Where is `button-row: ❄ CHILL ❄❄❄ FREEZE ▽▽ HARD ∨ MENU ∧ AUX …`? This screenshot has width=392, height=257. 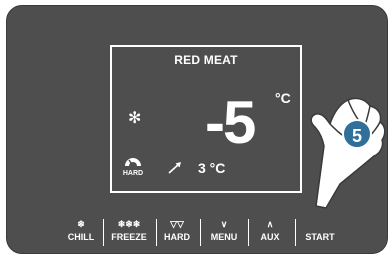 button-row: ❄ CHILL ❄❄❄ FREEZE ▽▽ HARD ∨ MENU ∧ AUX … is located at coordinates (197, 234).